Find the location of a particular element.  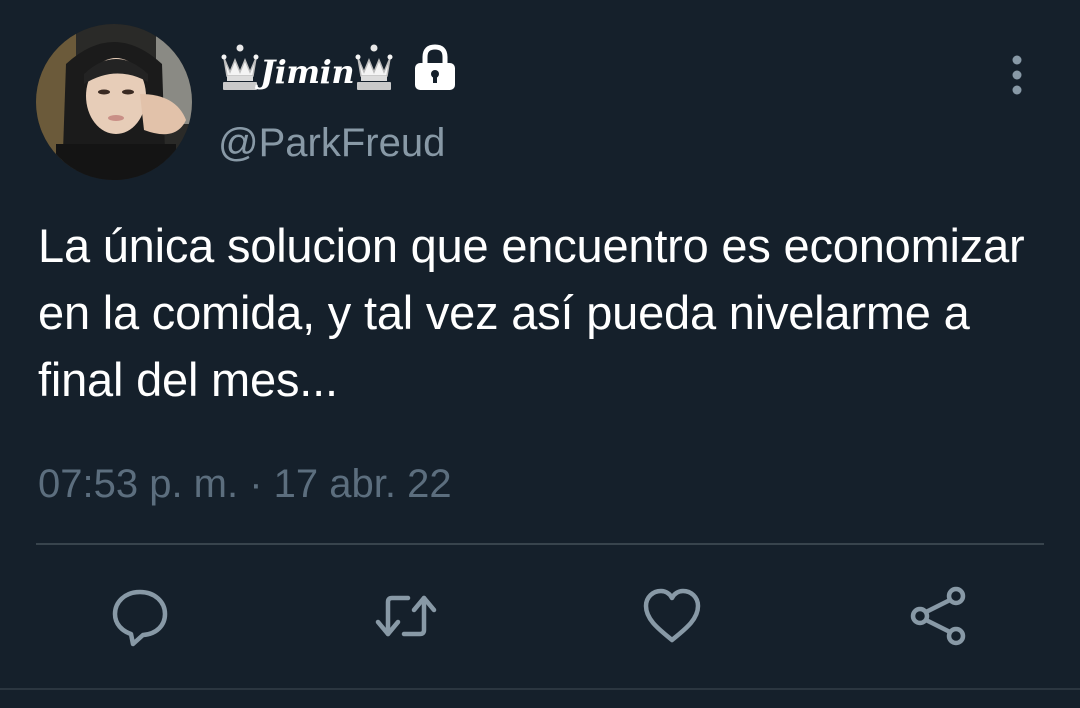

retweet-button is located at coordinates (406, 616).